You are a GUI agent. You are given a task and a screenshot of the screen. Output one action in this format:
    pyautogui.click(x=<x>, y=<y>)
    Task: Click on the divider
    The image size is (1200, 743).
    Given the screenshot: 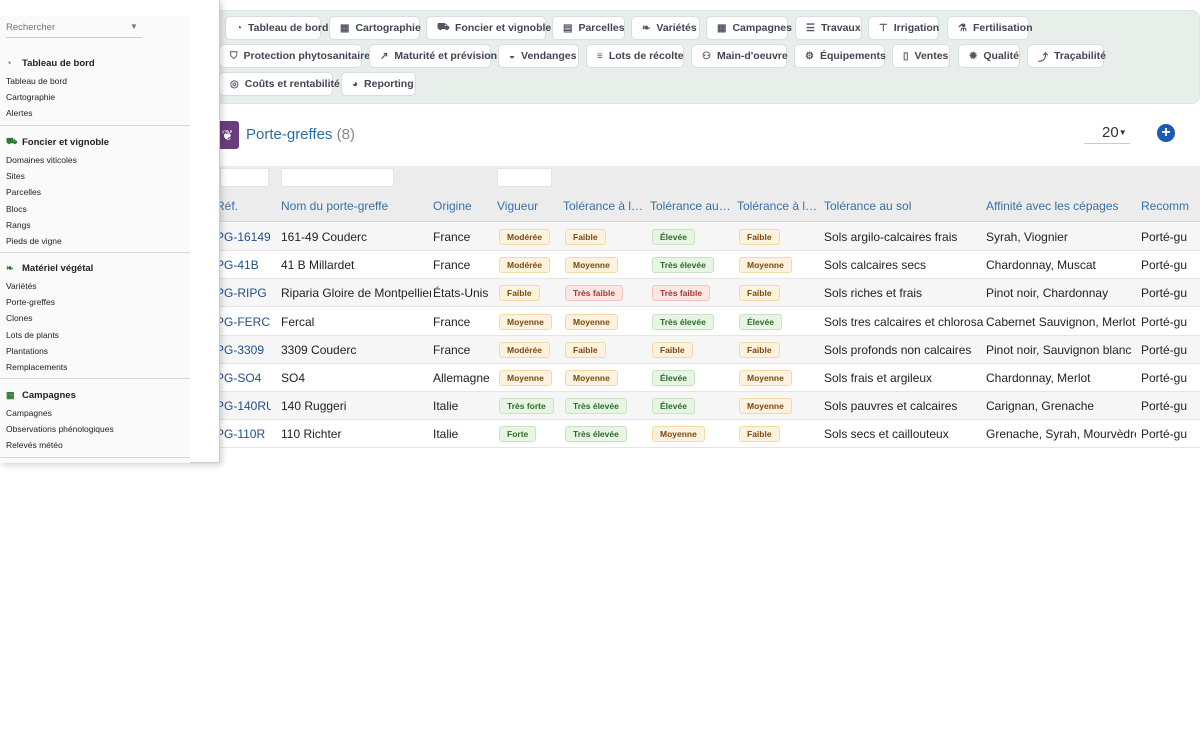 What is the action you would take?
    pyautogui.click(x=95, y=125)
    